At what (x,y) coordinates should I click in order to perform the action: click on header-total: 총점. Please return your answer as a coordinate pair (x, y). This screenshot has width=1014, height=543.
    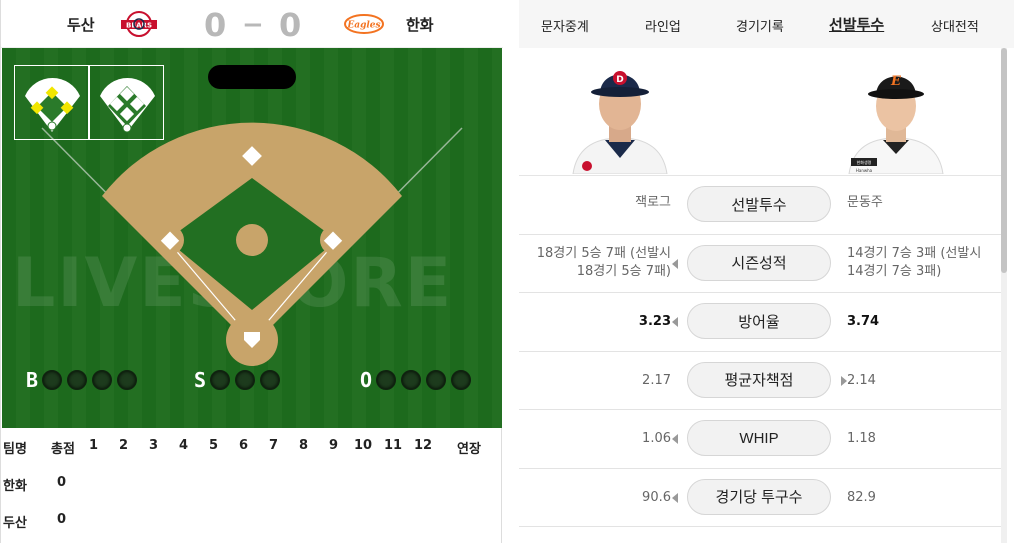
    Looking at the image, I should click on (63, 449).